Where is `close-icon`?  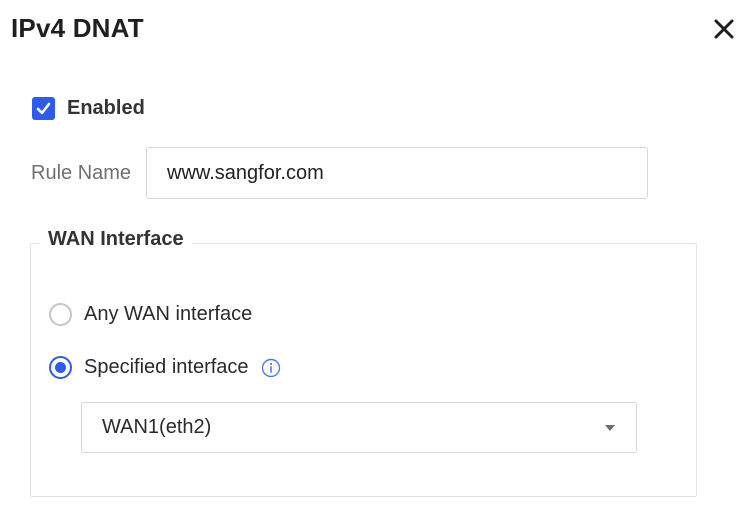 close-icon is located at coordinates (724, 29).